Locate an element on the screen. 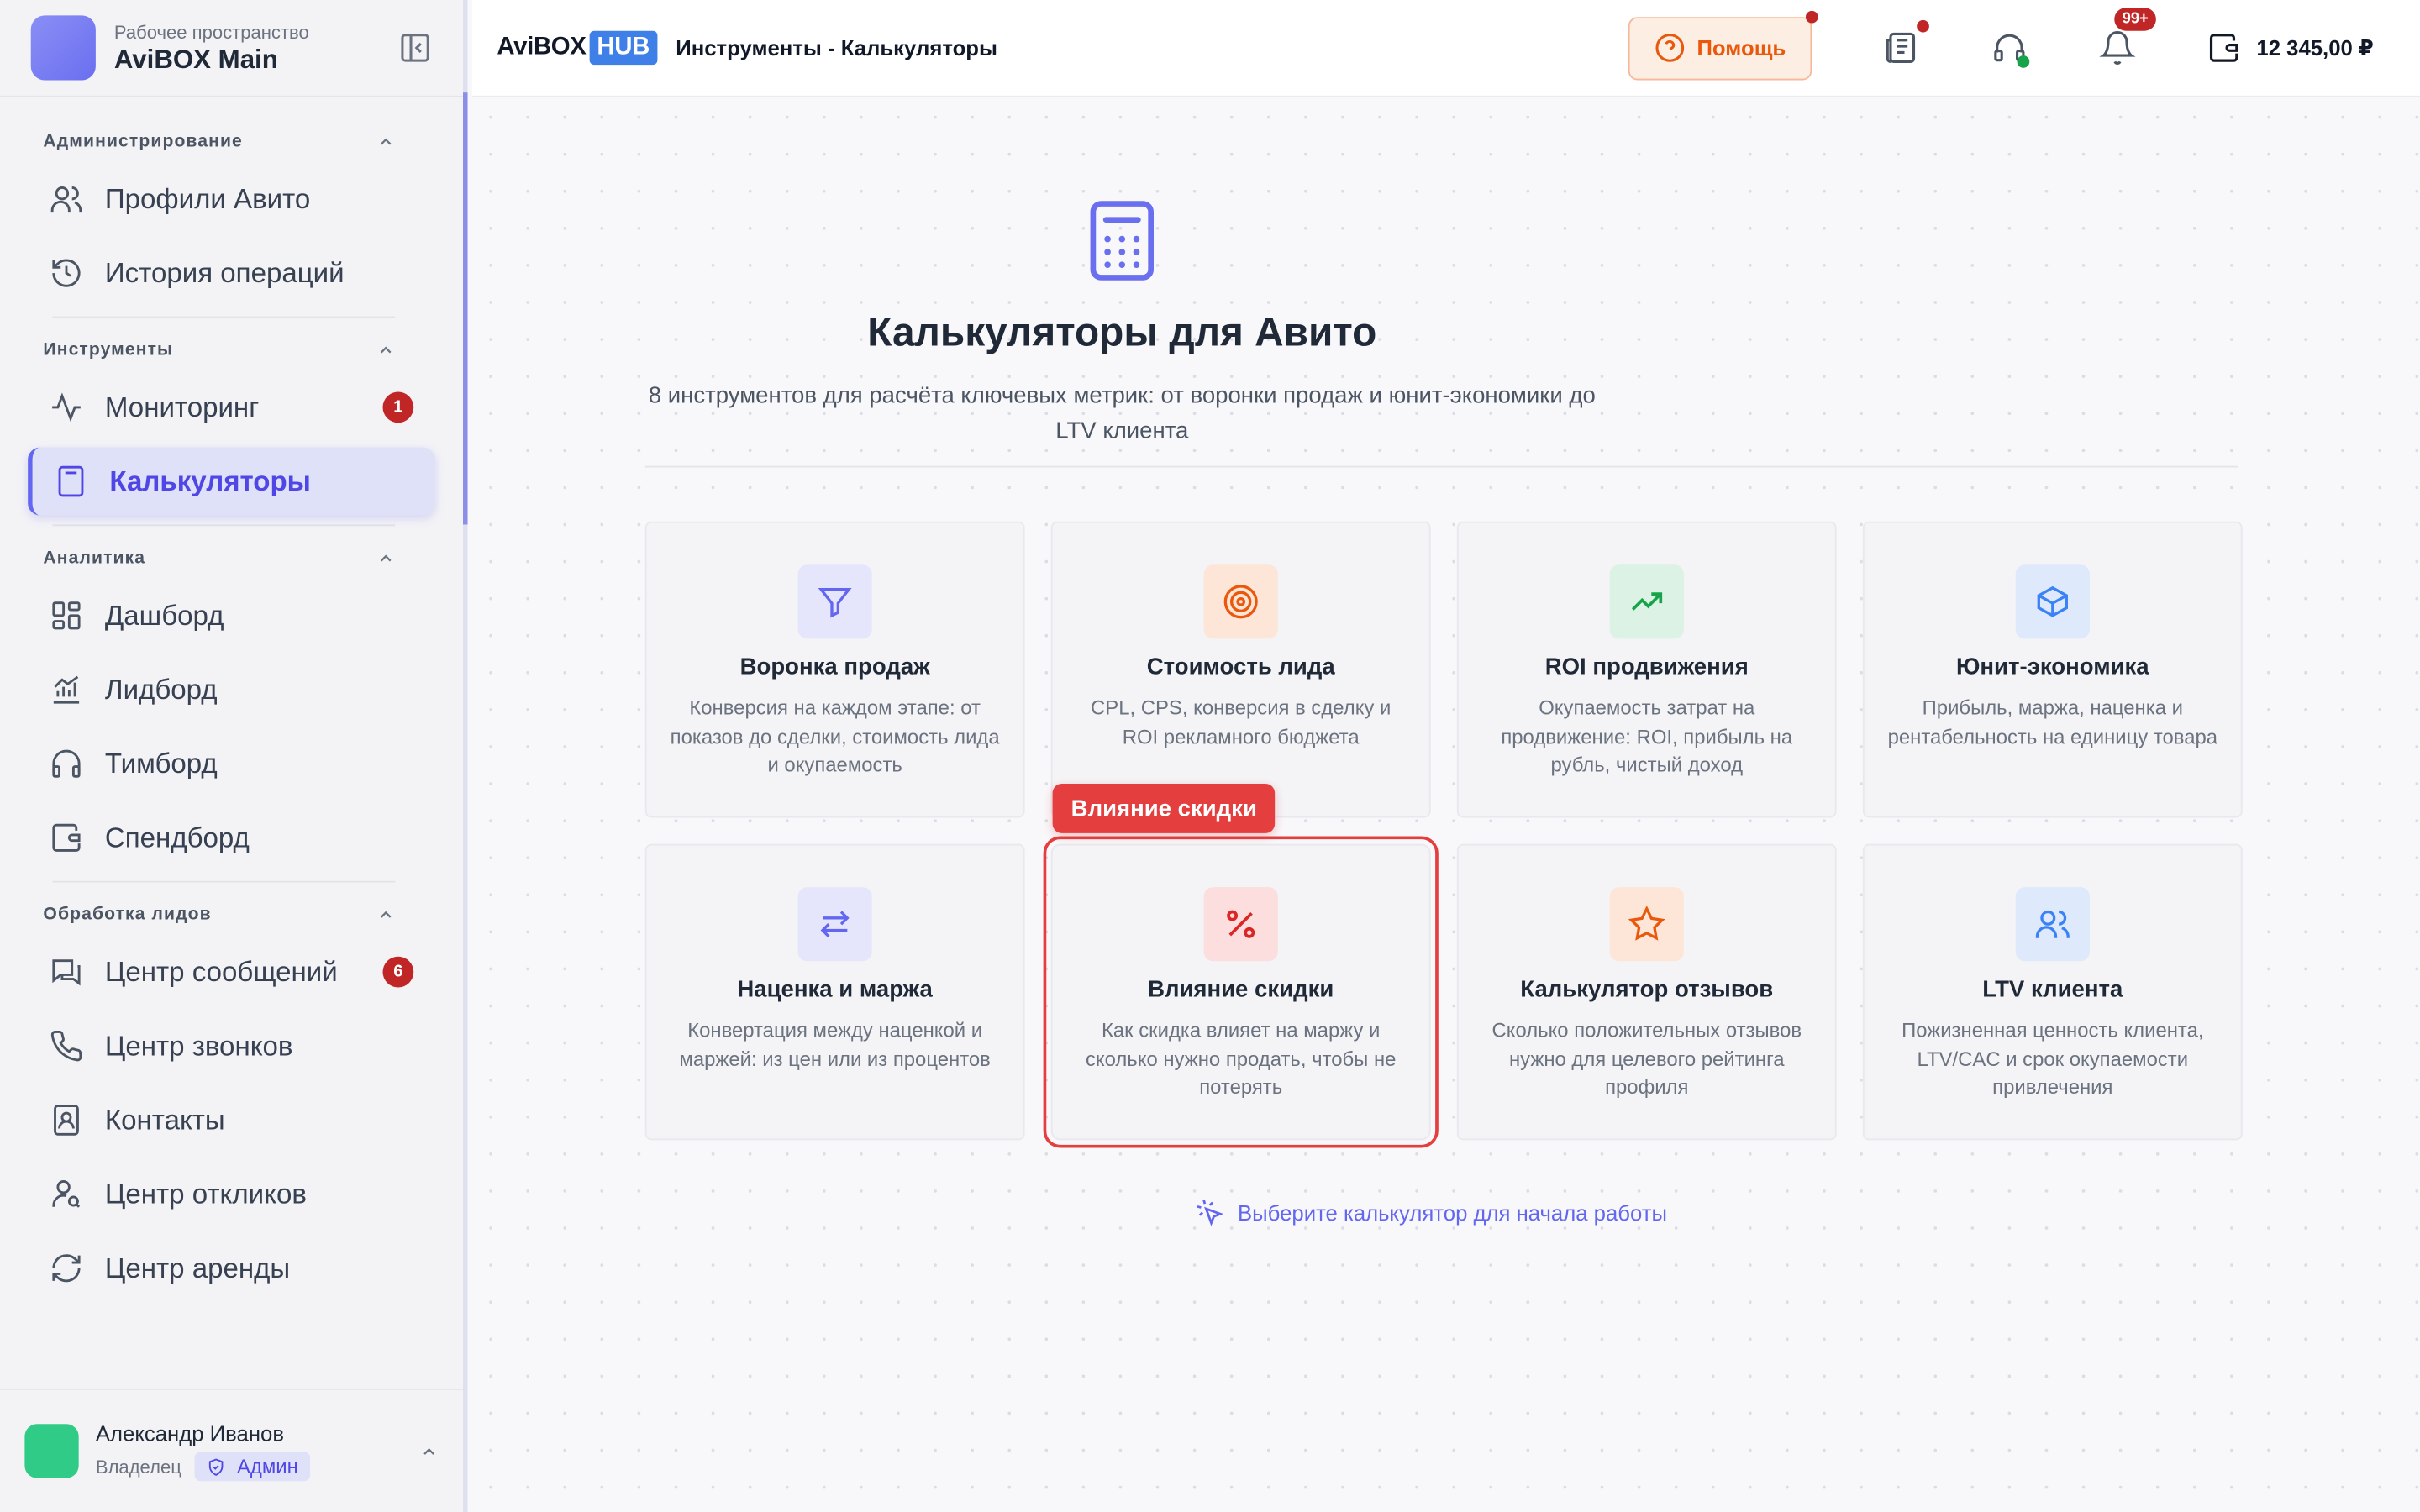 Image resolution: width=2420 pixels, height=1512 pixels. workspace-switcher: Рабочее пространство AviBOX Main is located at coordinates (232, 48).